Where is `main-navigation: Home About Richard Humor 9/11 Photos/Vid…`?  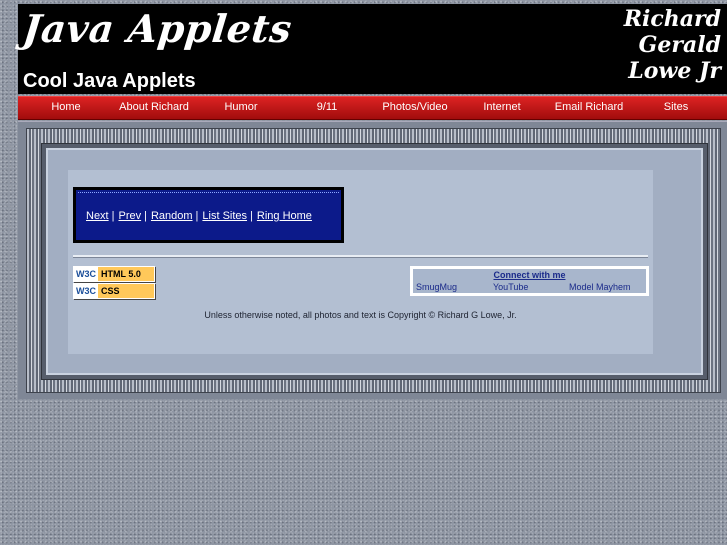 main-navigation: Home About Richard Humor 9/11 Photos/Vid… is located at coordinates (372, 108).